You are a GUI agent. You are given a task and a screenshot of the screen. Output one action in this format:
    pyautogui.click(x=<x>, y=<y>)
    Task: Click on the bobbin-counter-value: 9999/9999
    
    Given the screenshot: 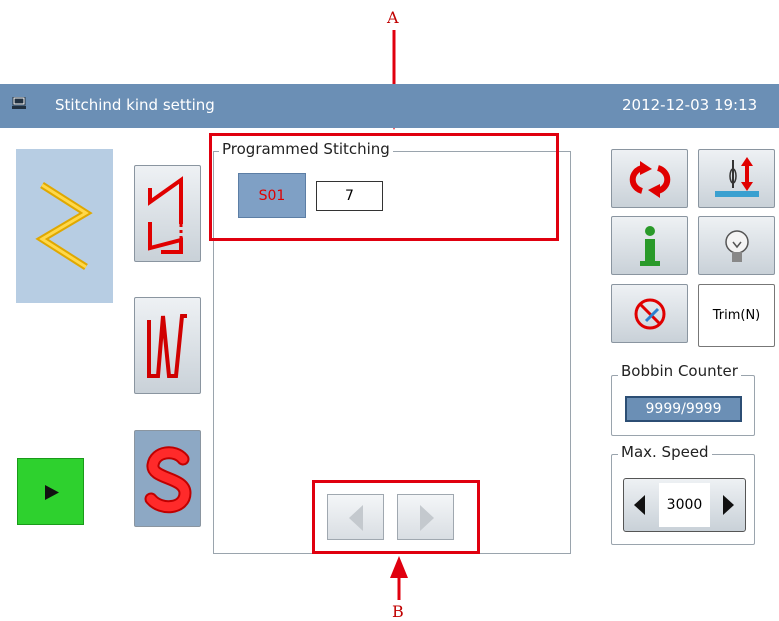 What is the action you would take?
    pyautogui.click(x=683, y=409)
    